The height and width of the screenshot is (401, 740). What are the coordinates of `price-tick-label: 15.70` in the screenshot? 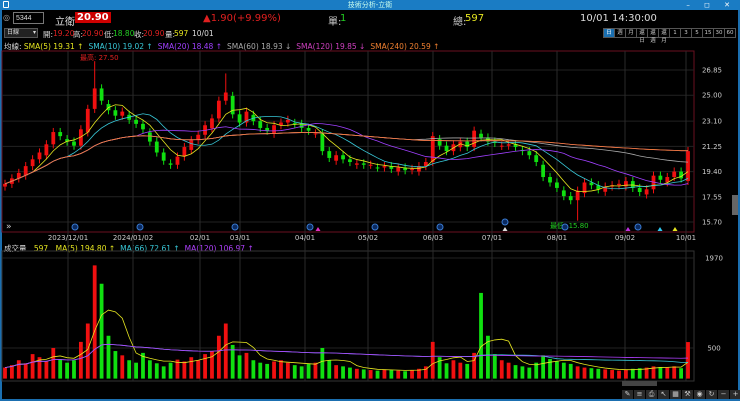 It's located at (712, 223).